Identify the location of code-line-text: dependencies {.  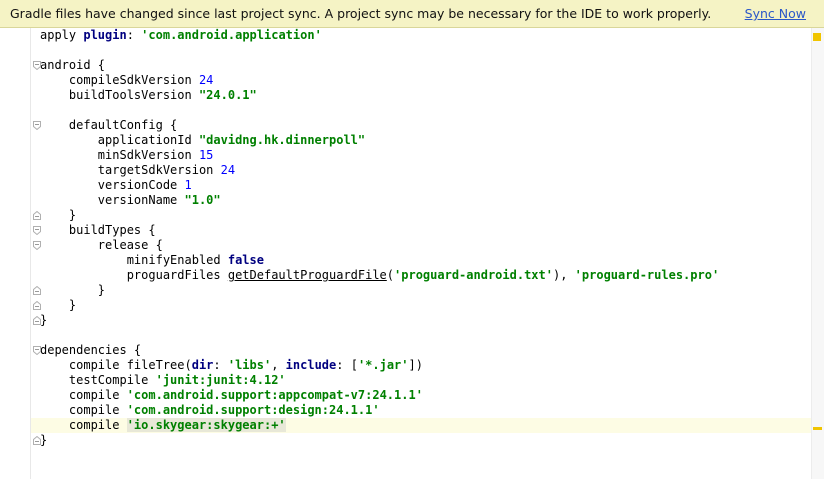
(90, 350).